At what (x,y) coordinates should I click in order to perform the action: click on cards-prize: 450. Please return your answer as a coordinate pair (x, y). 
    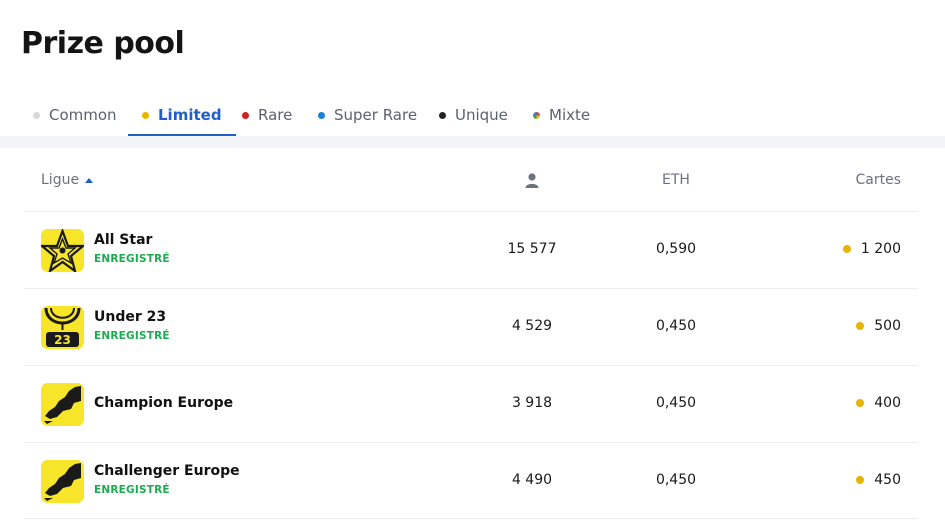
    Looking at the image, I should click on (878, 480).